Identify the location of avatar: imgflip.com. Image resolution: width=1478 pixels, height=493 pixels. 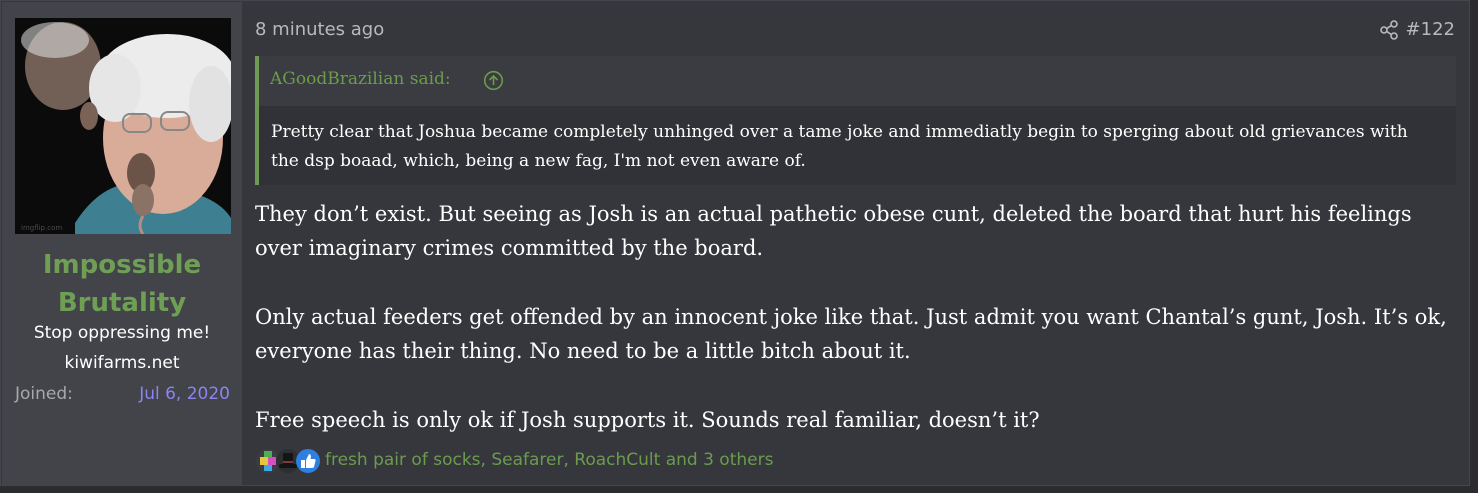
(123, 126).